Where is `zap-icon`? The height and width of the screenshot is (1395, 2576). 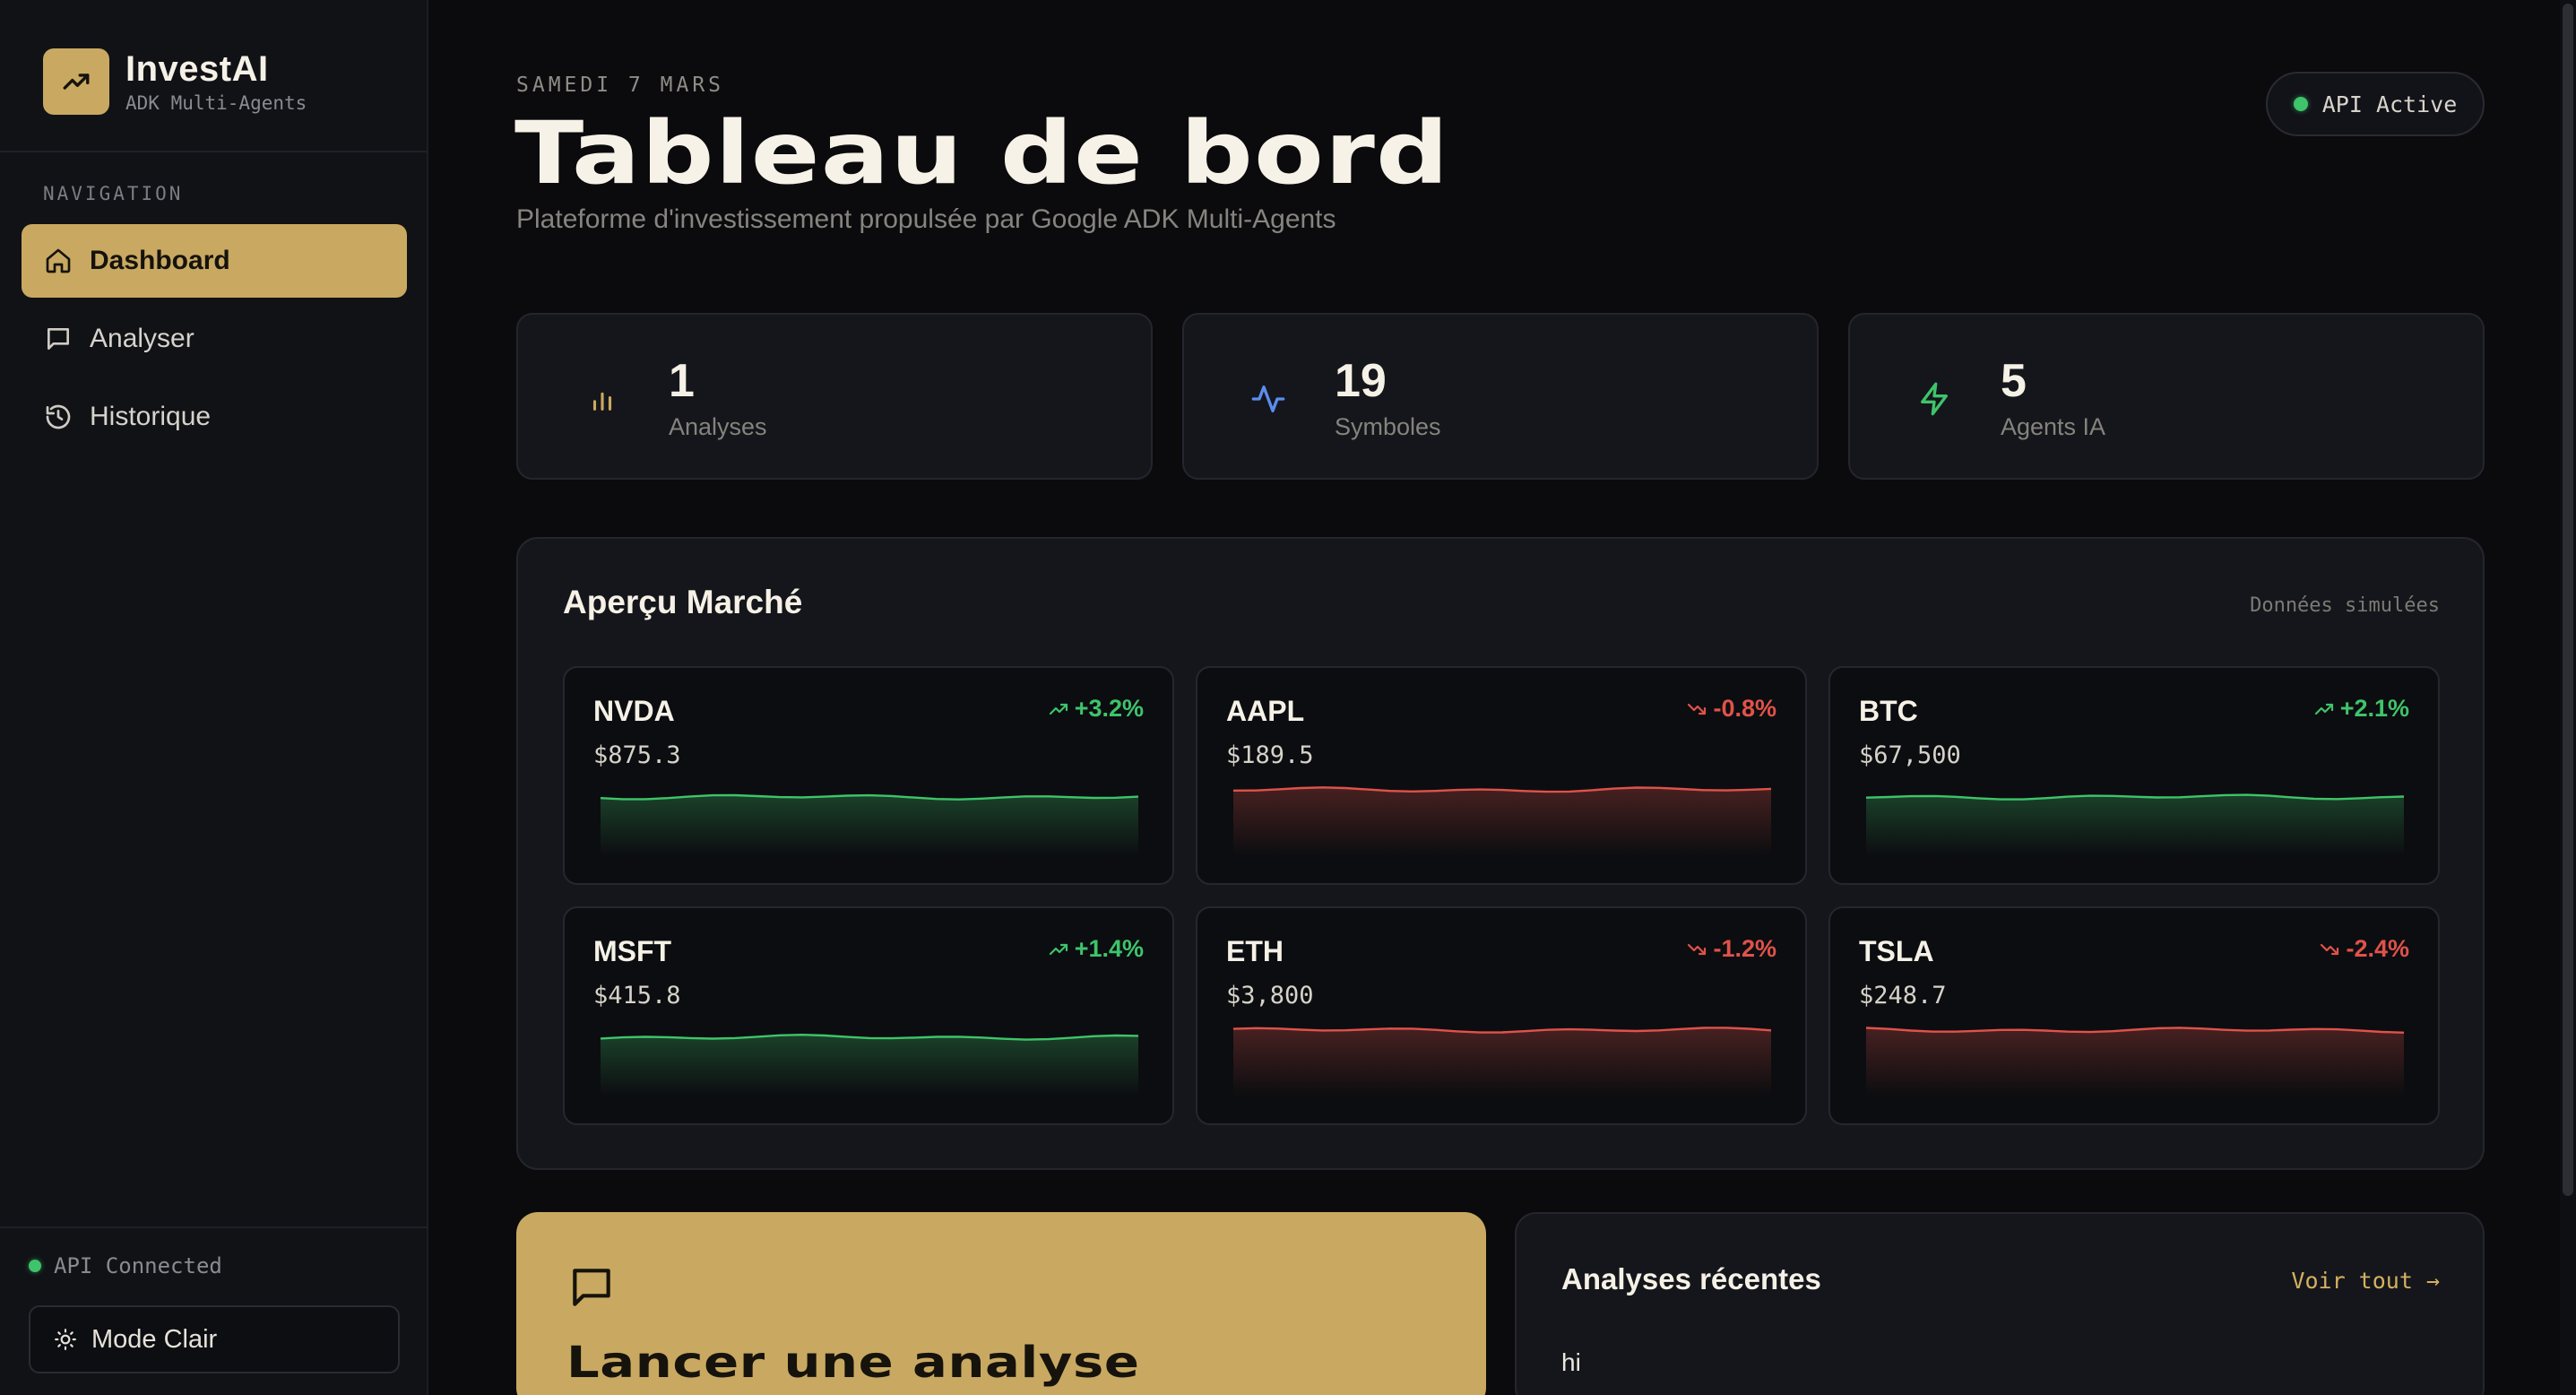
zap-icon is located at coordinates (1934, 399).